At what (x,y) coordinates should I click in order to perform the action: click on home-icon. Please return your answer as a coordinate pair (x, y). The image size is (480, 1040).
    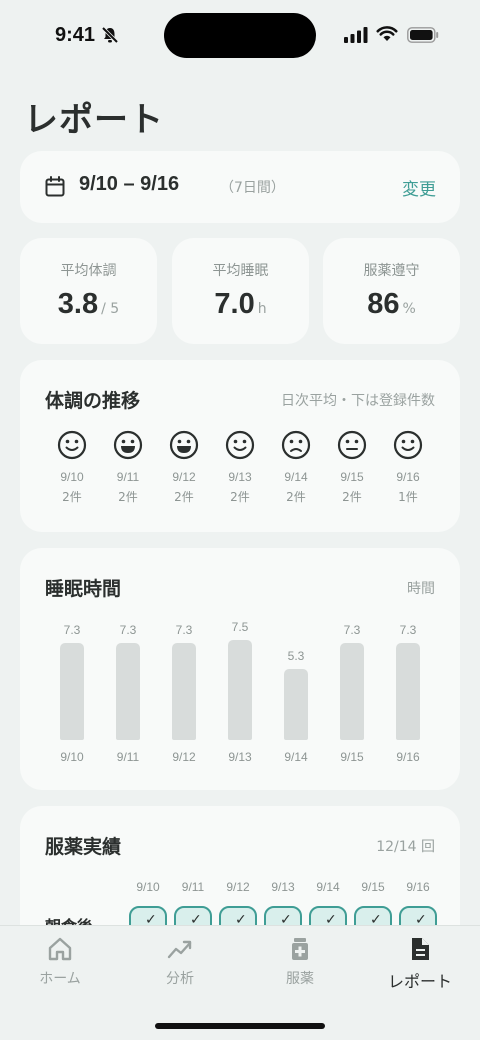
    Looking at the image, I should click on (60, 949).